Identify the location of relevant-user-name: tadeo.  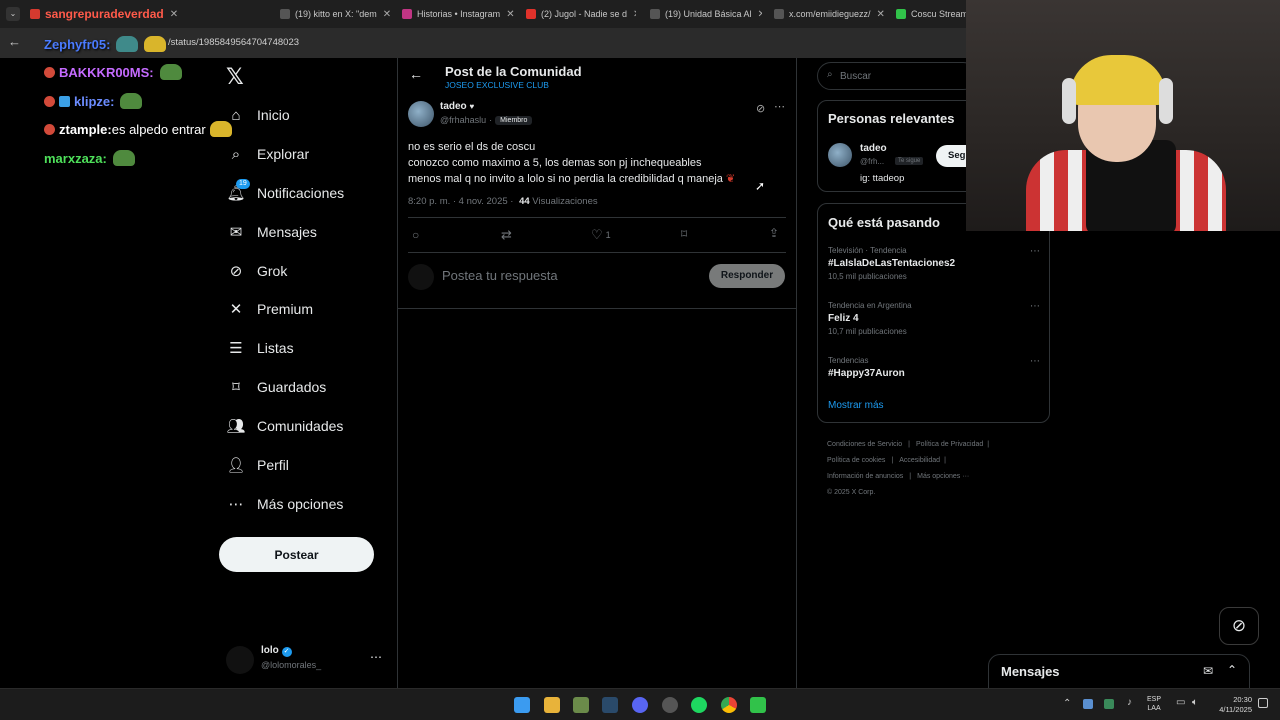
(873, 148).